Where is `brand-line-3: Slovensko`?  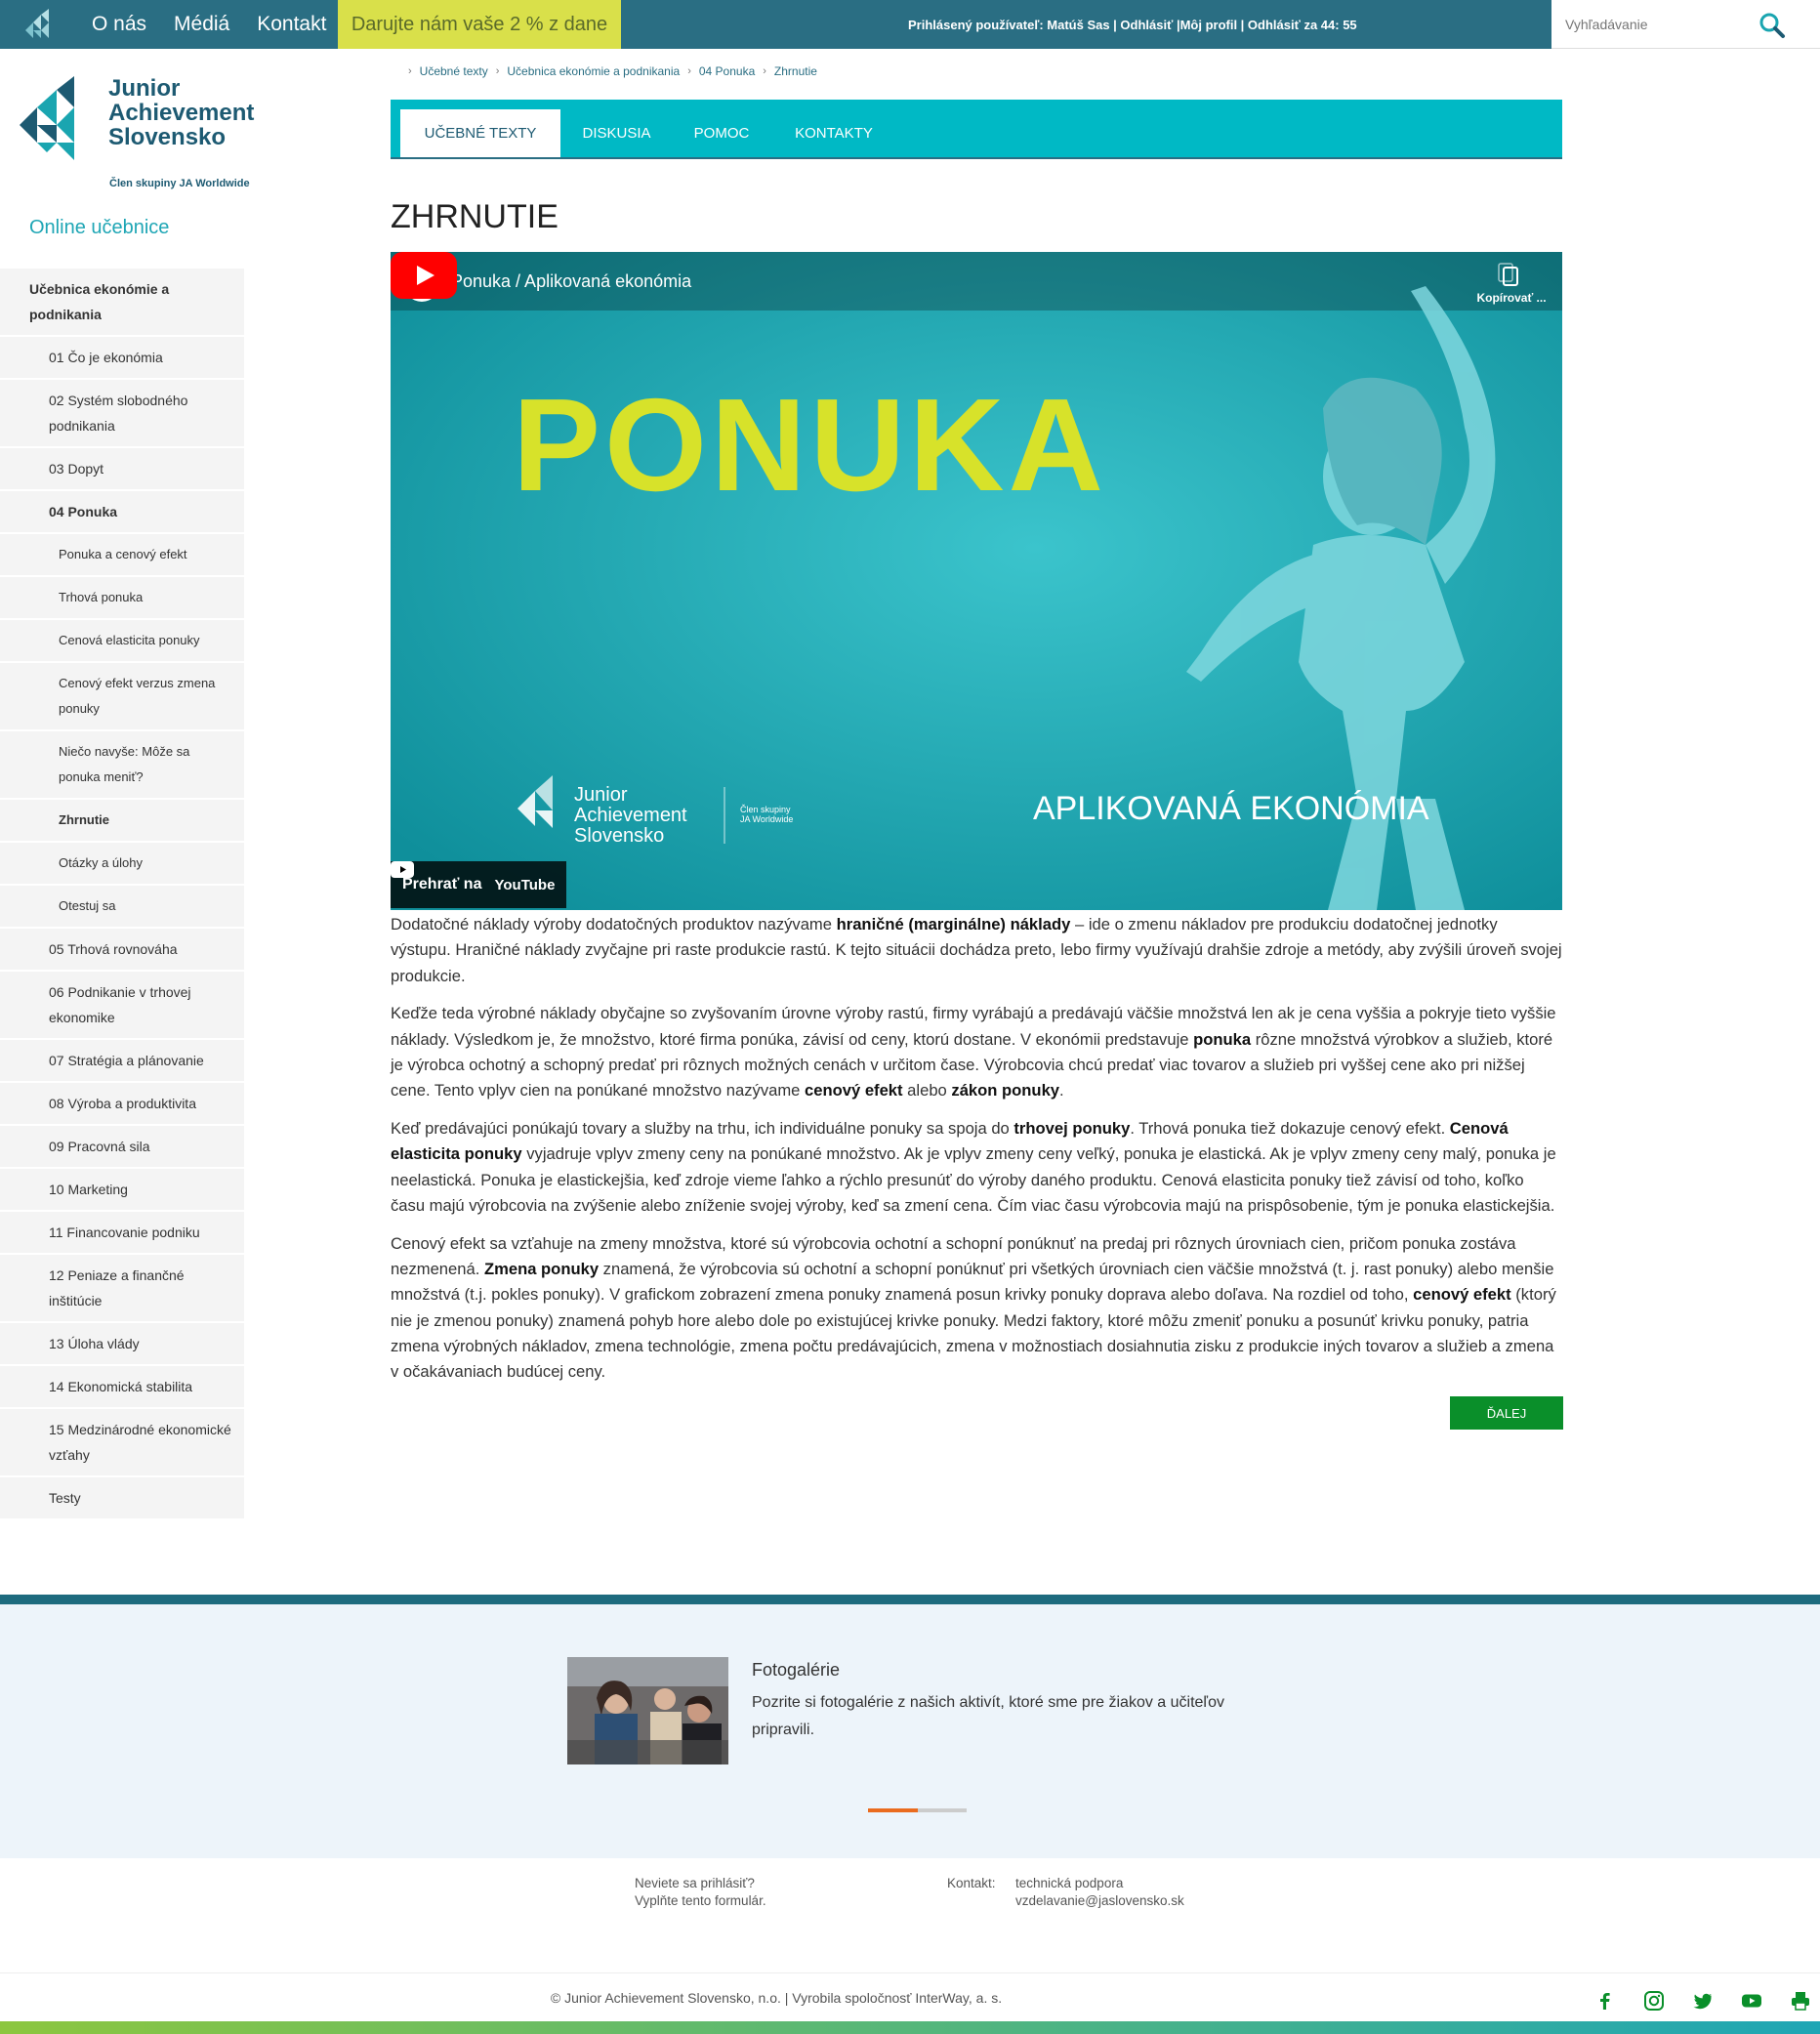
brand-line-3: Slovensko is located at coordinates (167, 137).